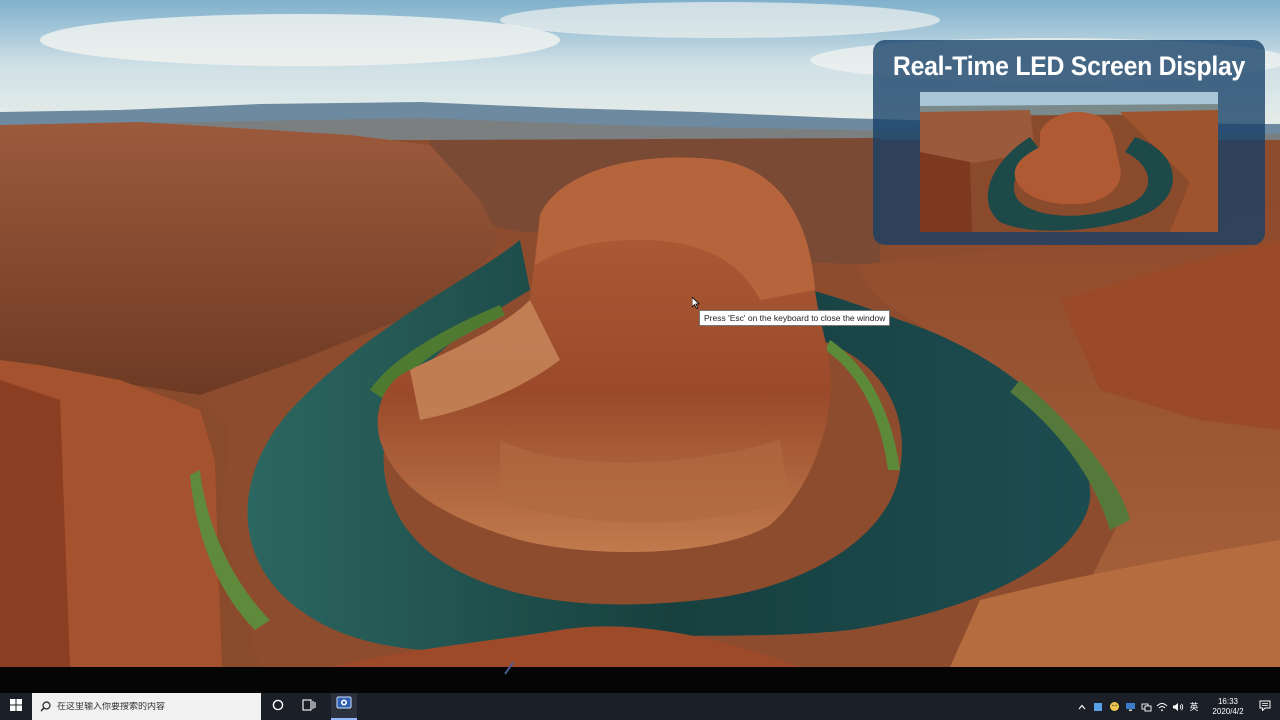 The width and height of the screenshot is (1280, 720). I want to click on task-view-button, so click(309, 706).